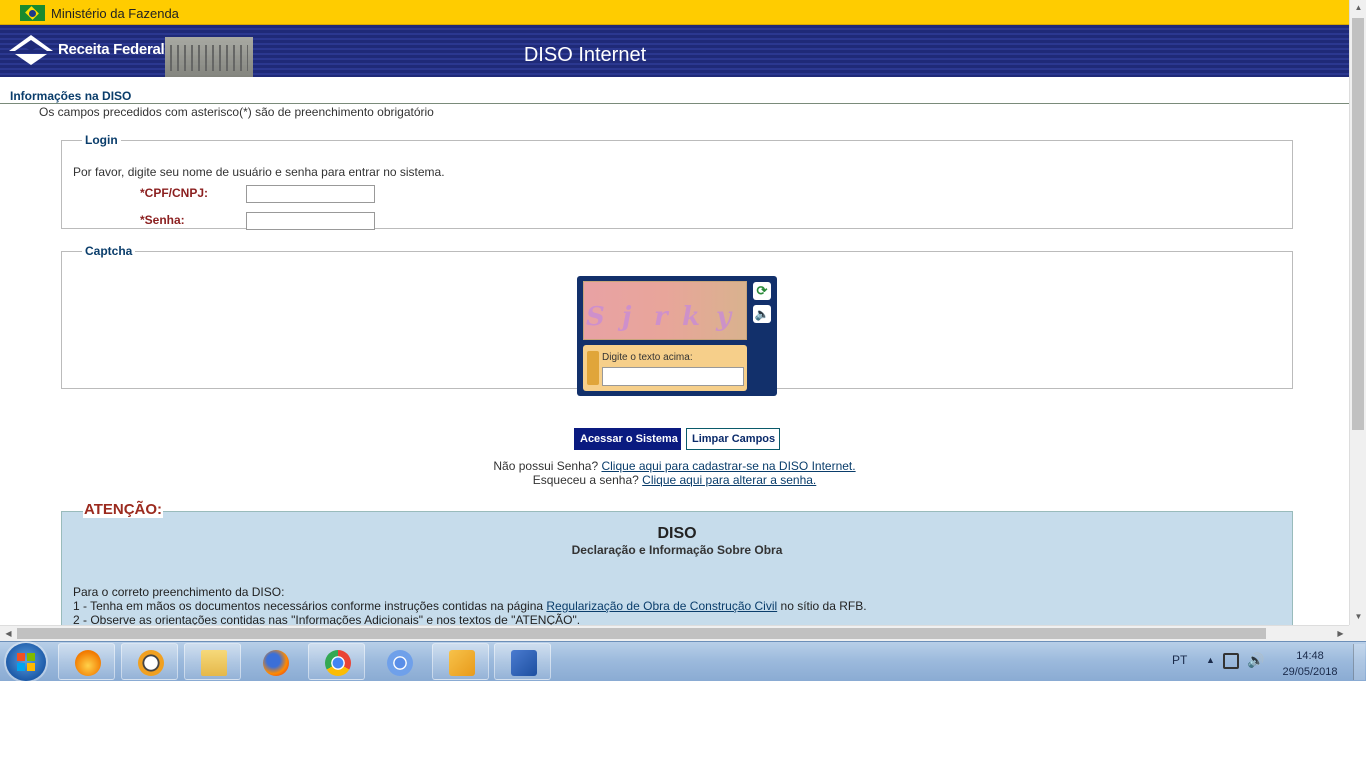 Image resolution: width=1366 pixels, height=768 pixels. What do you see at coordinates (627, 317) in the screenshot?
I see `captcha-char: j` at bounding box center [627, 317].